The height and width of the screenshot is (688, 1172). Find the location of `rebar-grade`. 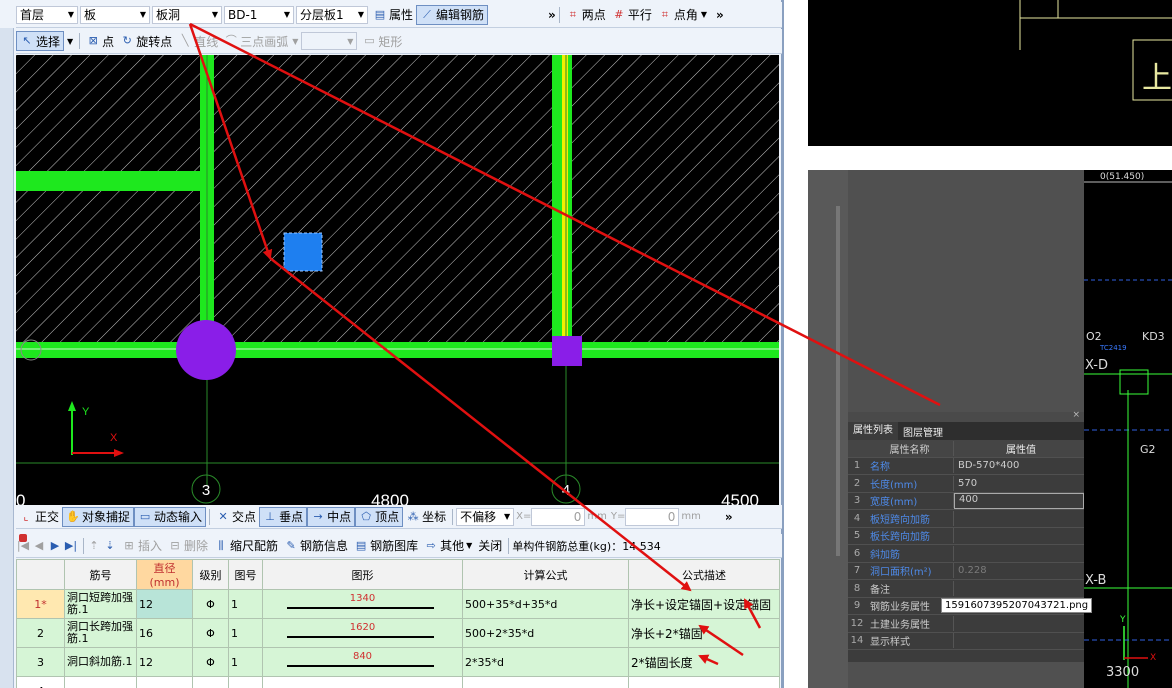

rebar-grade is located at coordinates (210, 682).